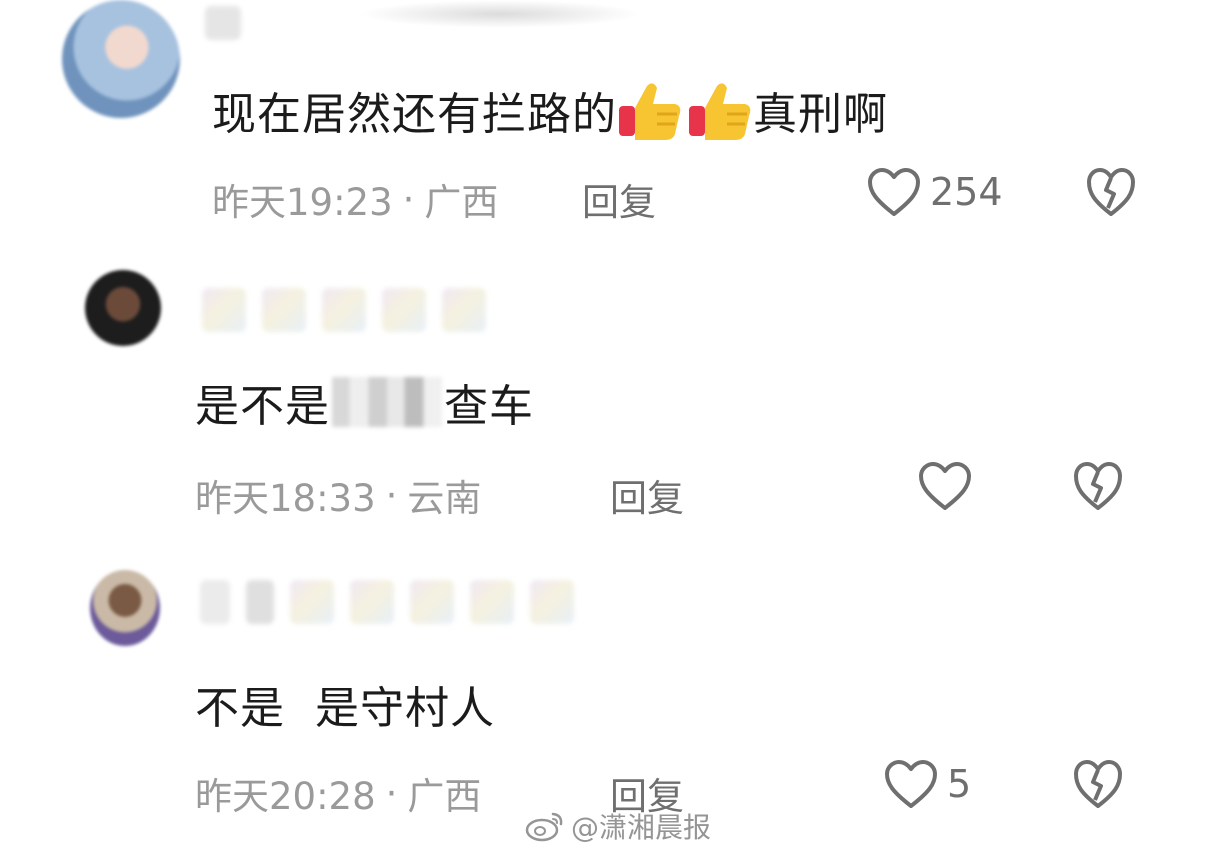 Image resolution: width=1206 pixels, height=855 pixels. I want to click on watermark: @潇湘晨报, so click(618, 826).